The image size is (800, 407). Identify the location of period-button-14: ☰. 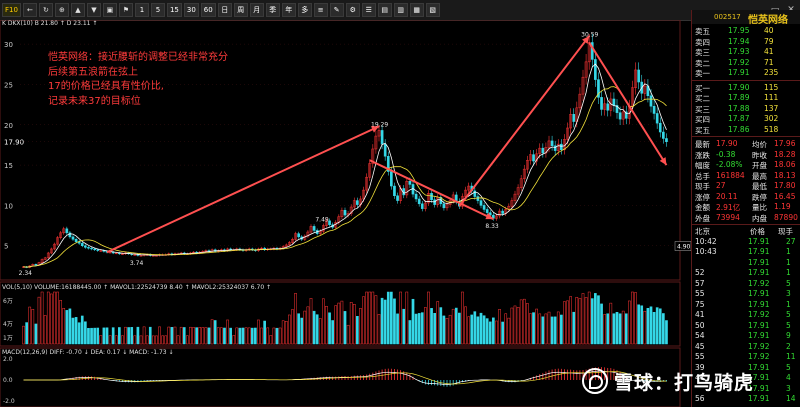
(368, 10).